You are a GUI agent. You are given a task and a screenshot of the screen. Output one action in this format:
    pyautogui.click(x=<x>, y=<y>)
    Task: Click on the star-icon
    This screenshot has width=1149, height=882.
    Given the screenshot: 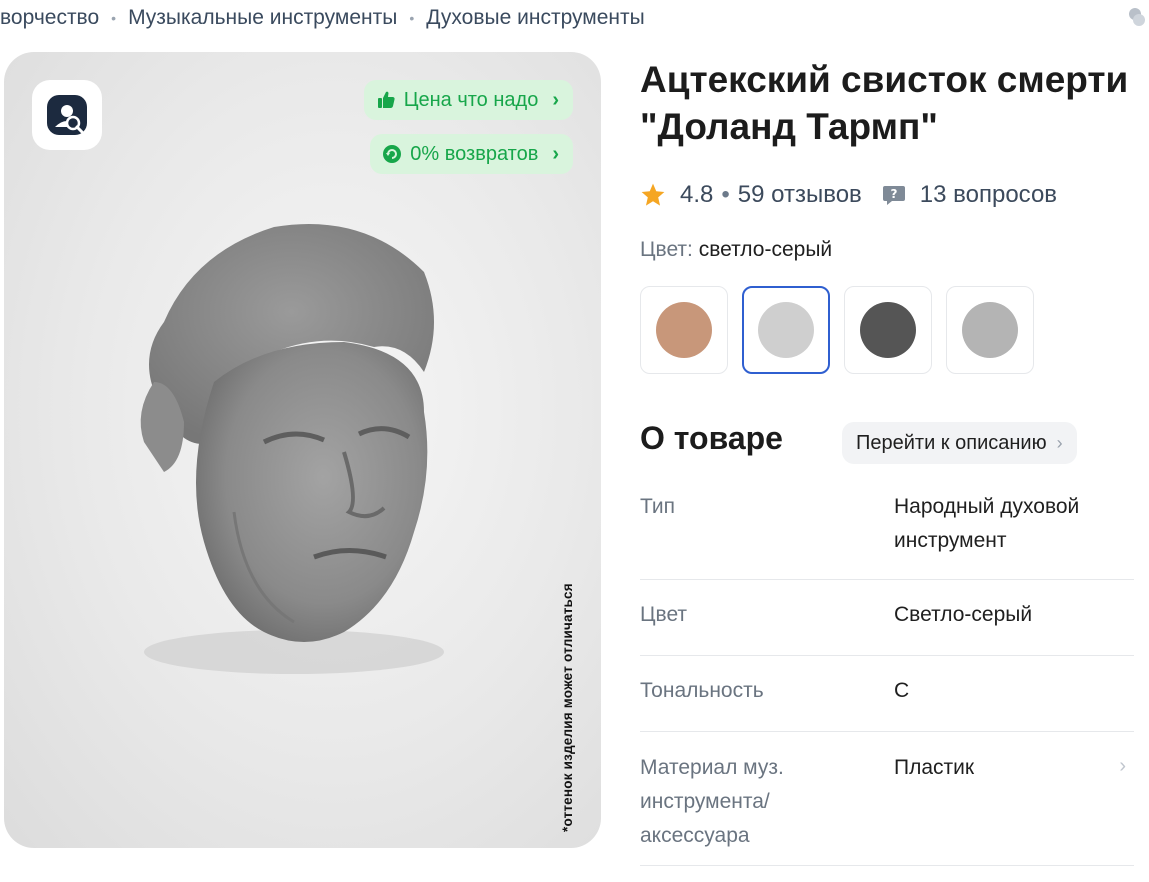 What is the action you would take?
    pyautogui.click(x=653, y=194)
    